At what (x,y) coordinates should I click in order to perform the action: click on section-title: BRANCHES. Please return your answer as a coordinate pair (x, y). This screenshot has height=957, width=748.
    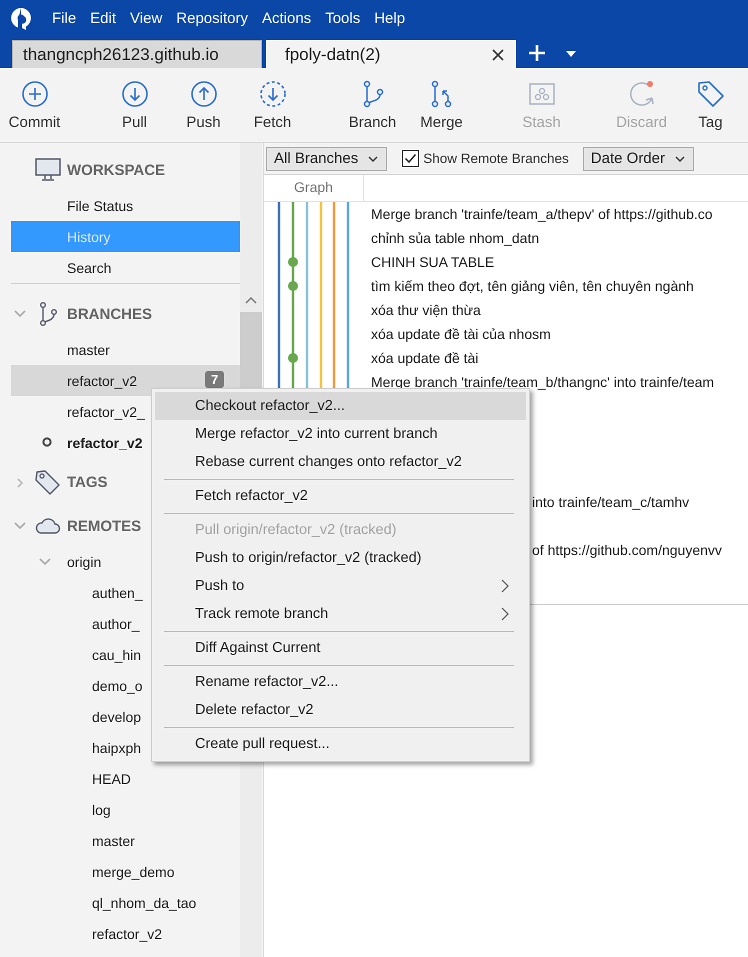
    Looking at the image, I should click on (109, 314).